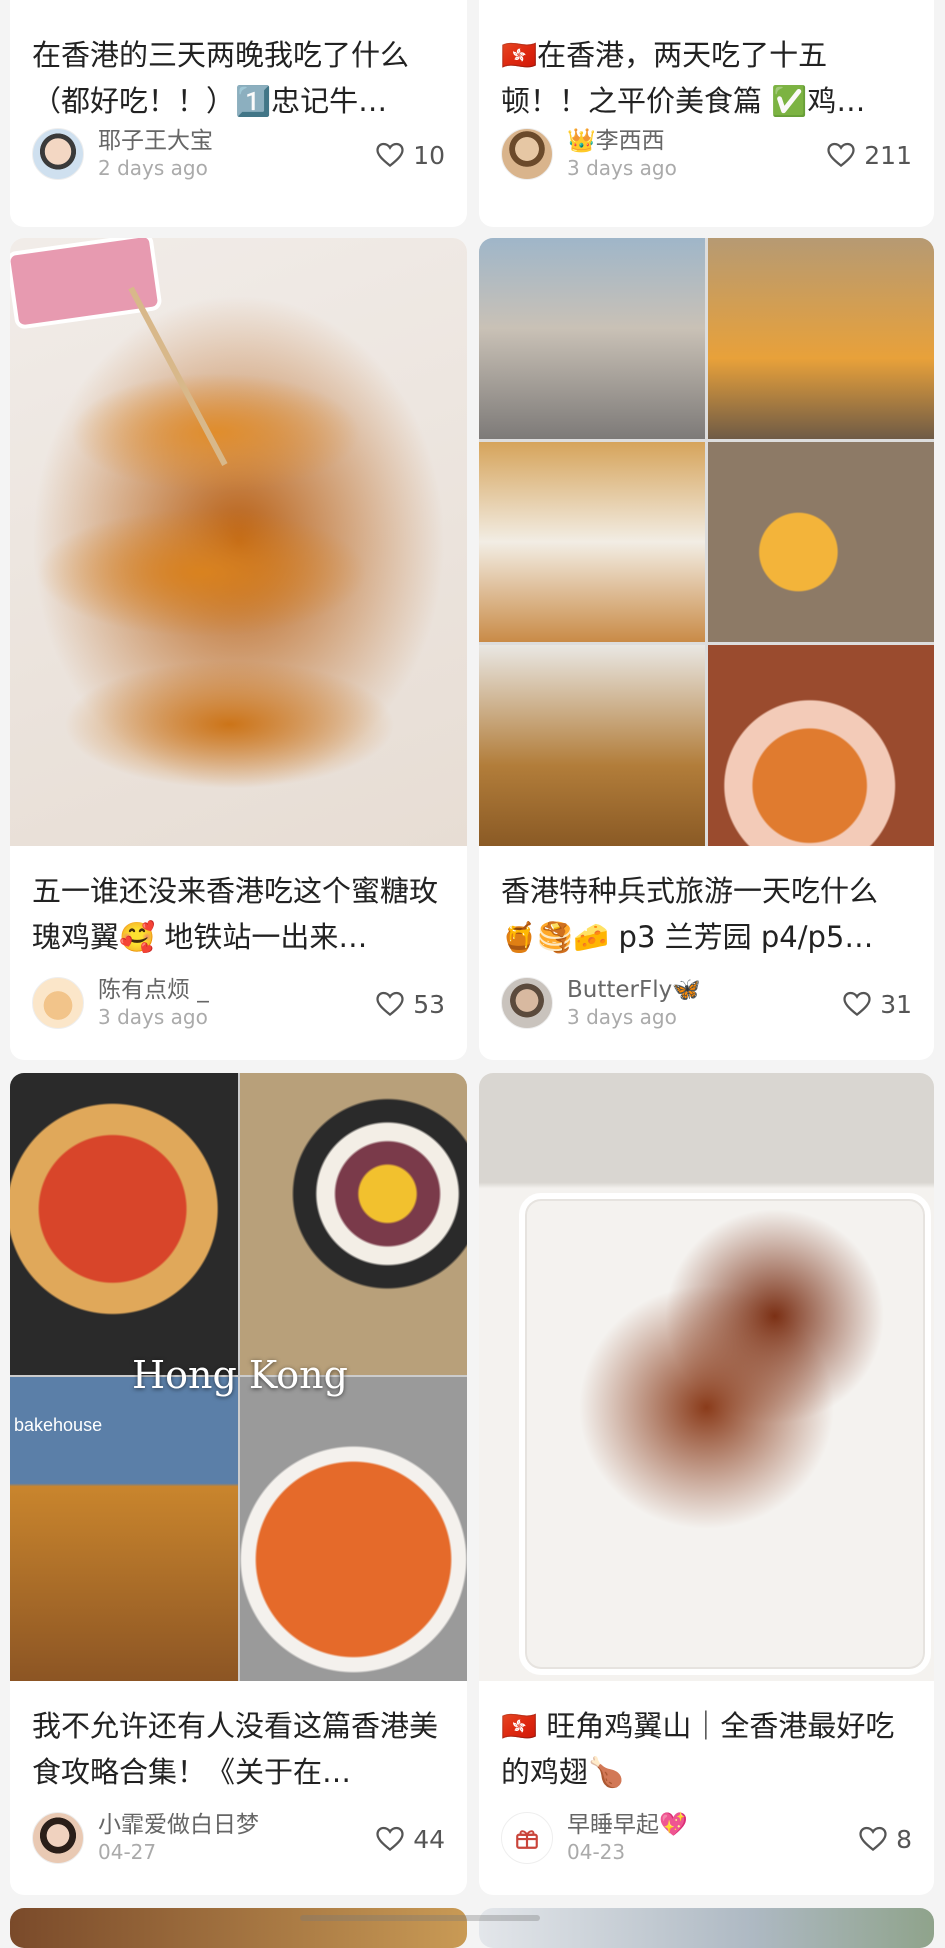  I want to click on post-time: 04-23, so click(596, 1852).